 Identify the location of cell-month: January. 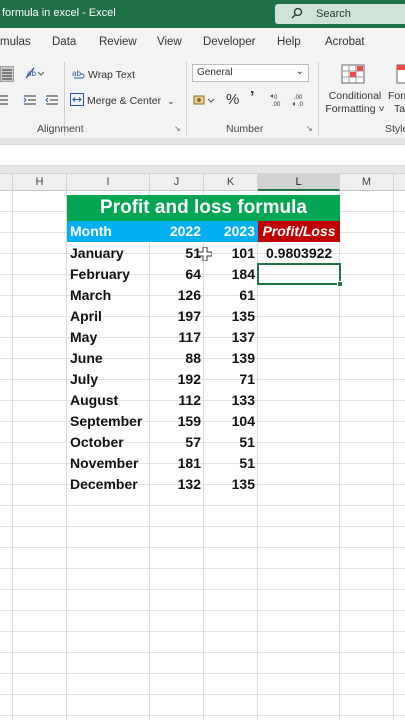
(108, 253).